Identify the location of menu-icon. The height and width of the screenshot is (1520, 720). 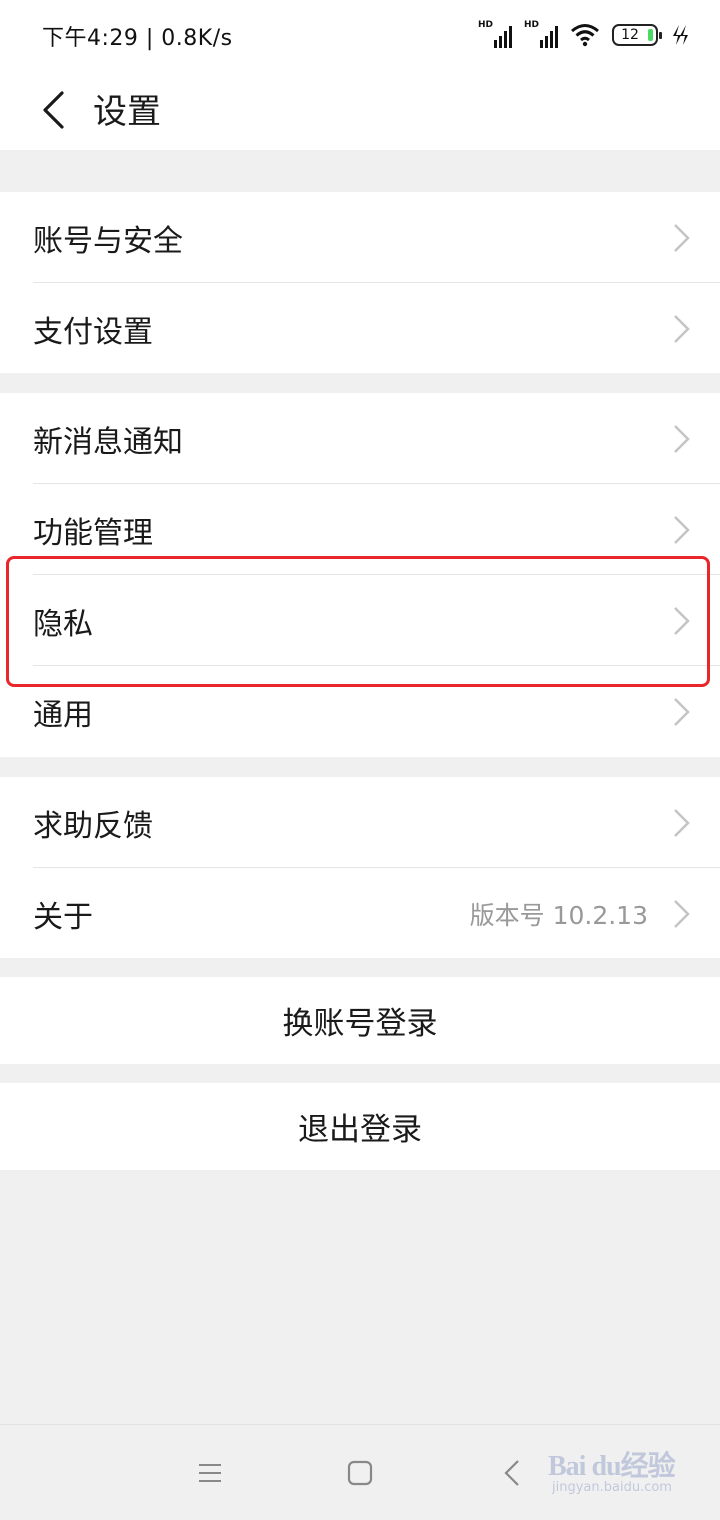
(210, 1473).